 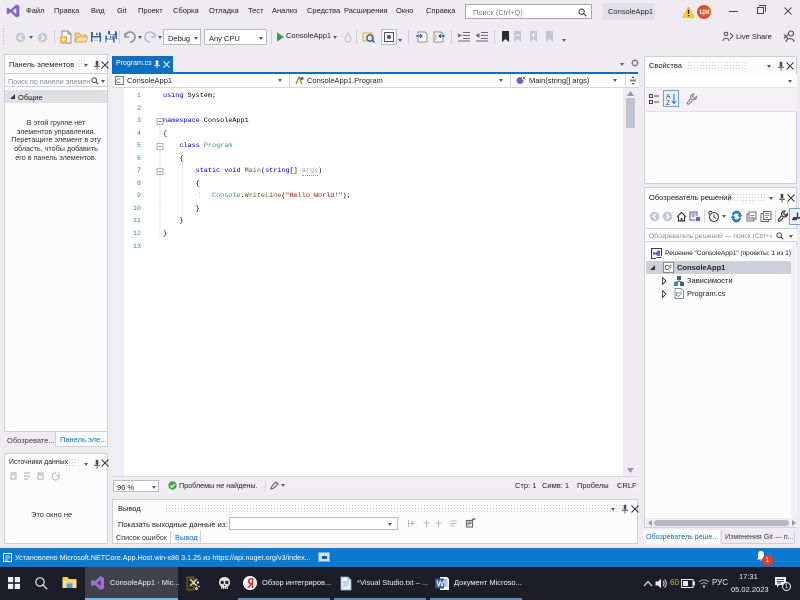 I want to click on svg-text: W, so click(x=441, y=584).